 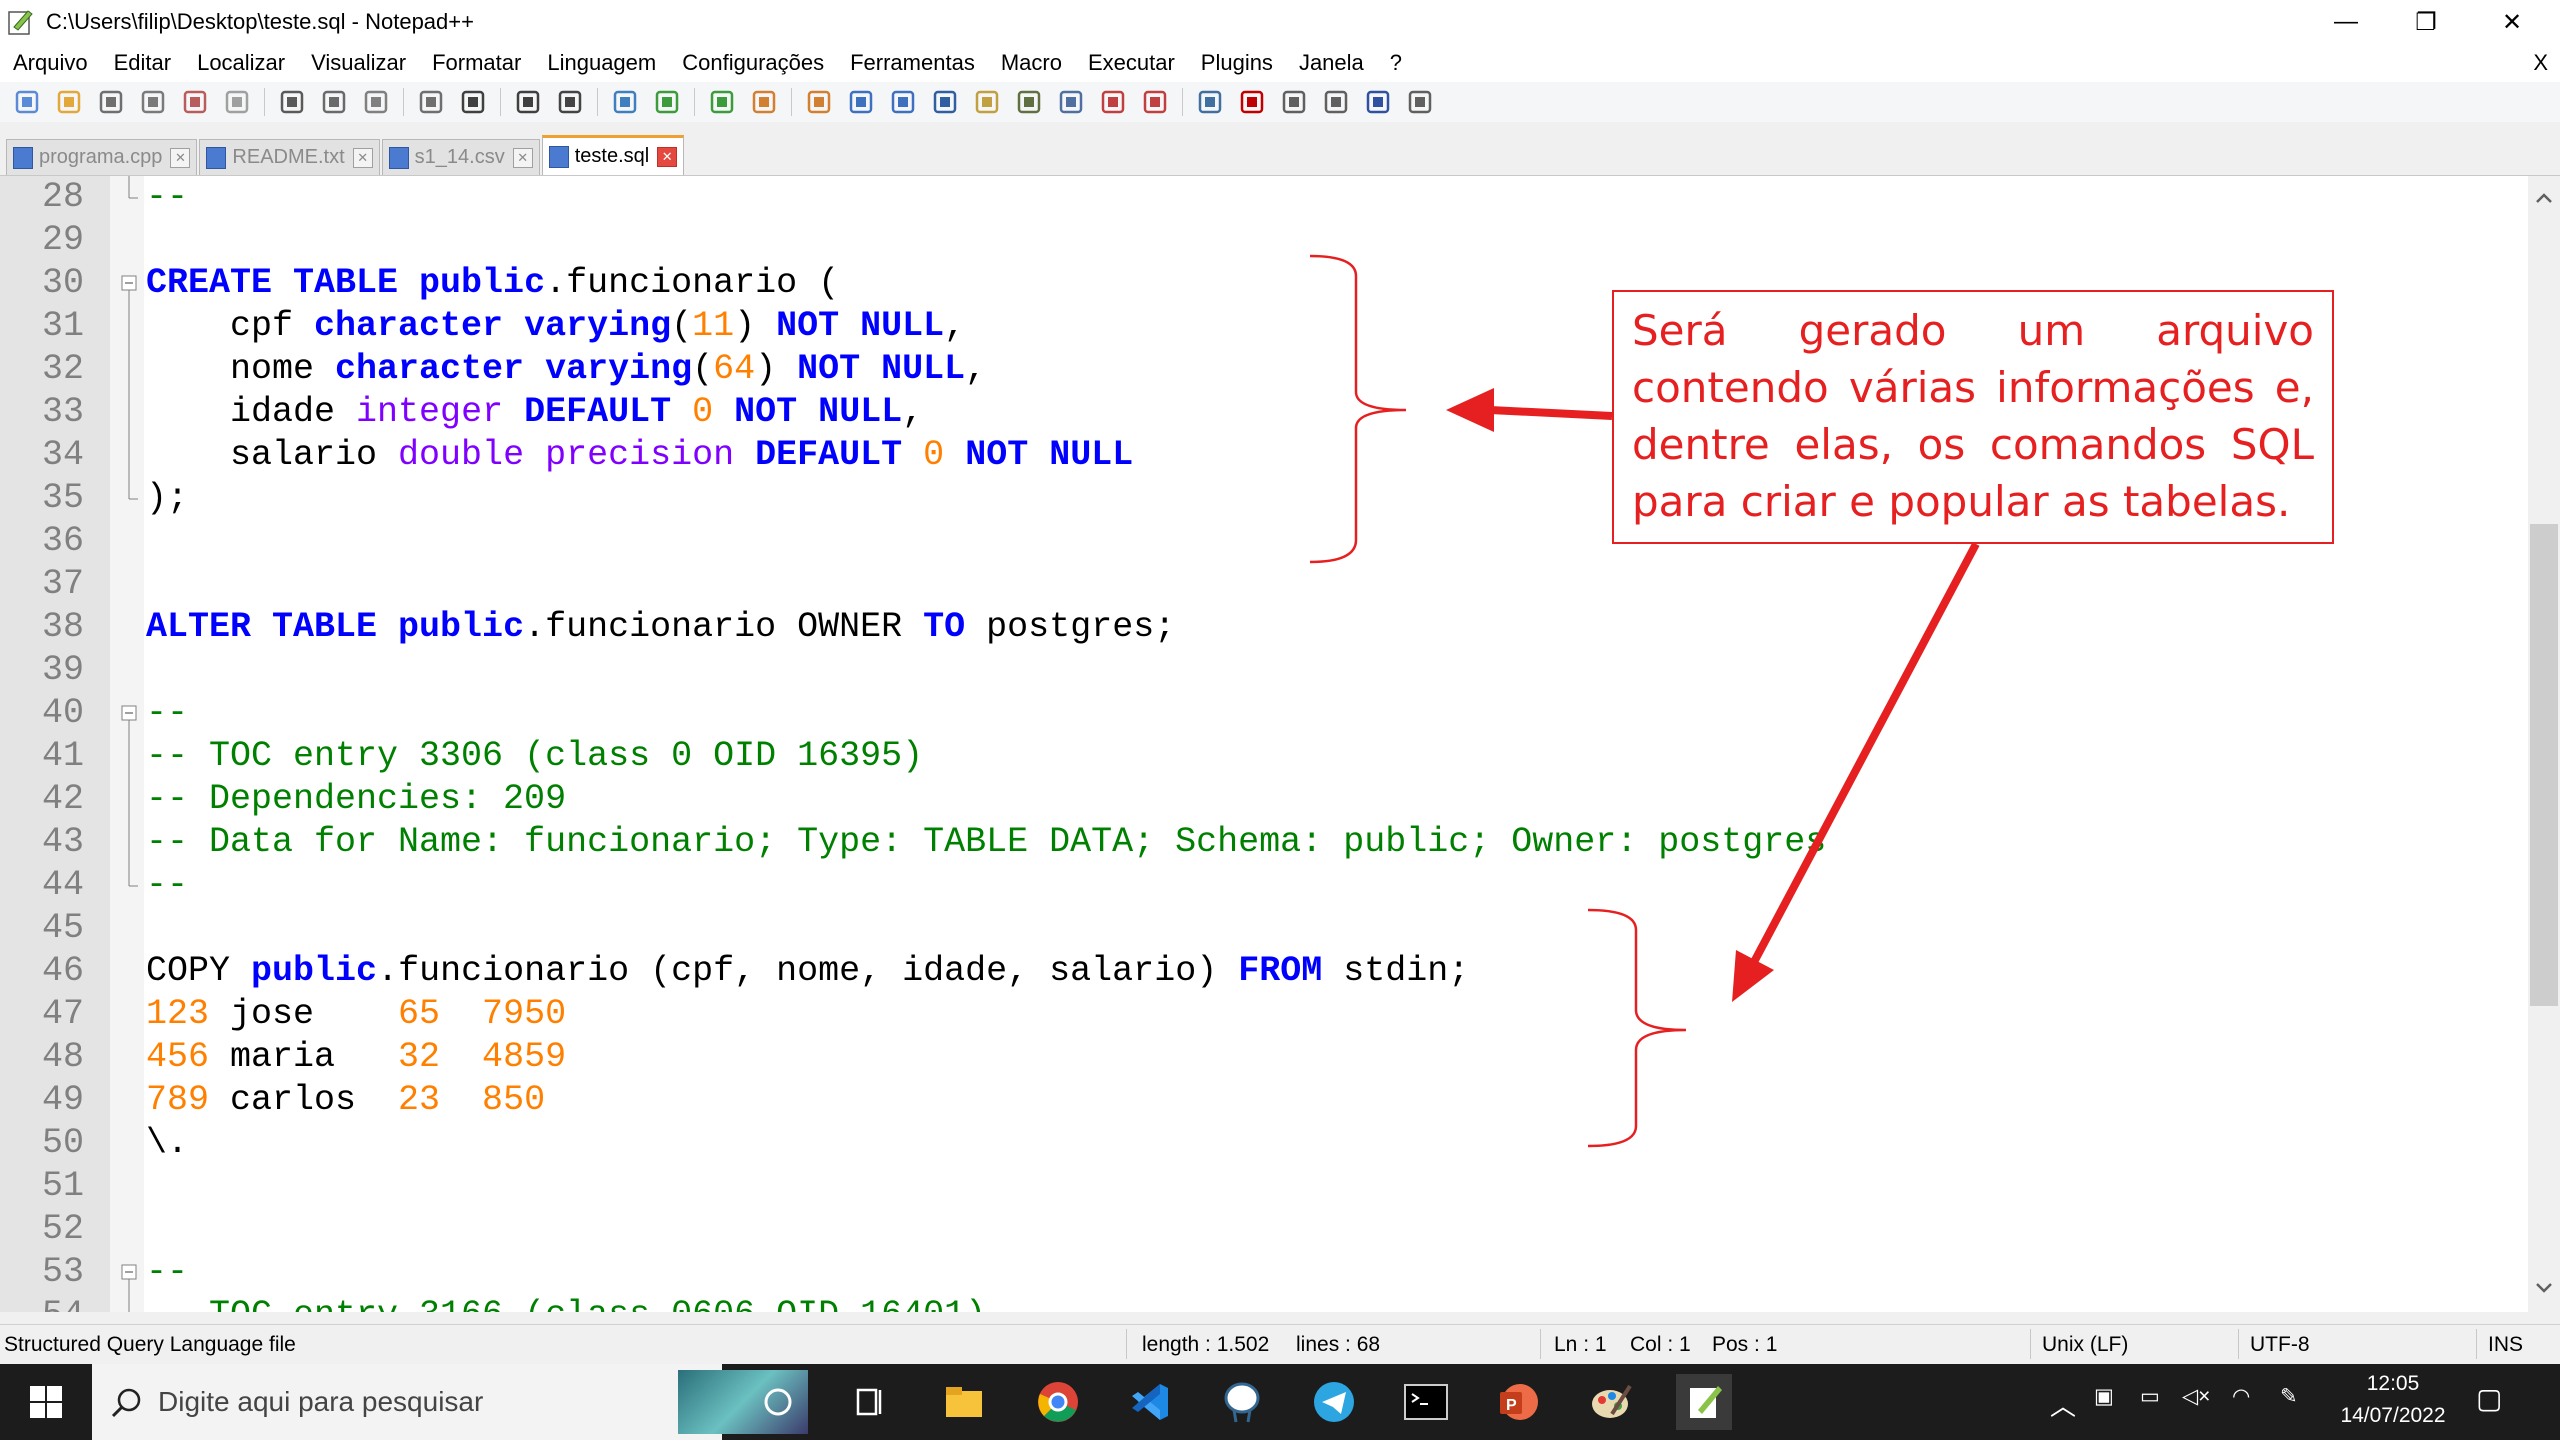 What do you see at coordinates (334, 102) in the screenshot?
I see `cut-icon` at bounding box center [334, 102].